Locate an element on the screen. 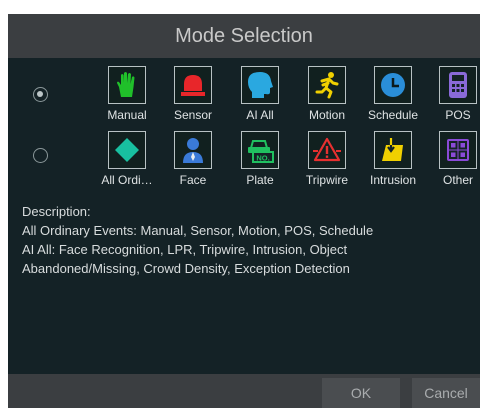  mode-label: Schedule is located at coordinates (393, 115).